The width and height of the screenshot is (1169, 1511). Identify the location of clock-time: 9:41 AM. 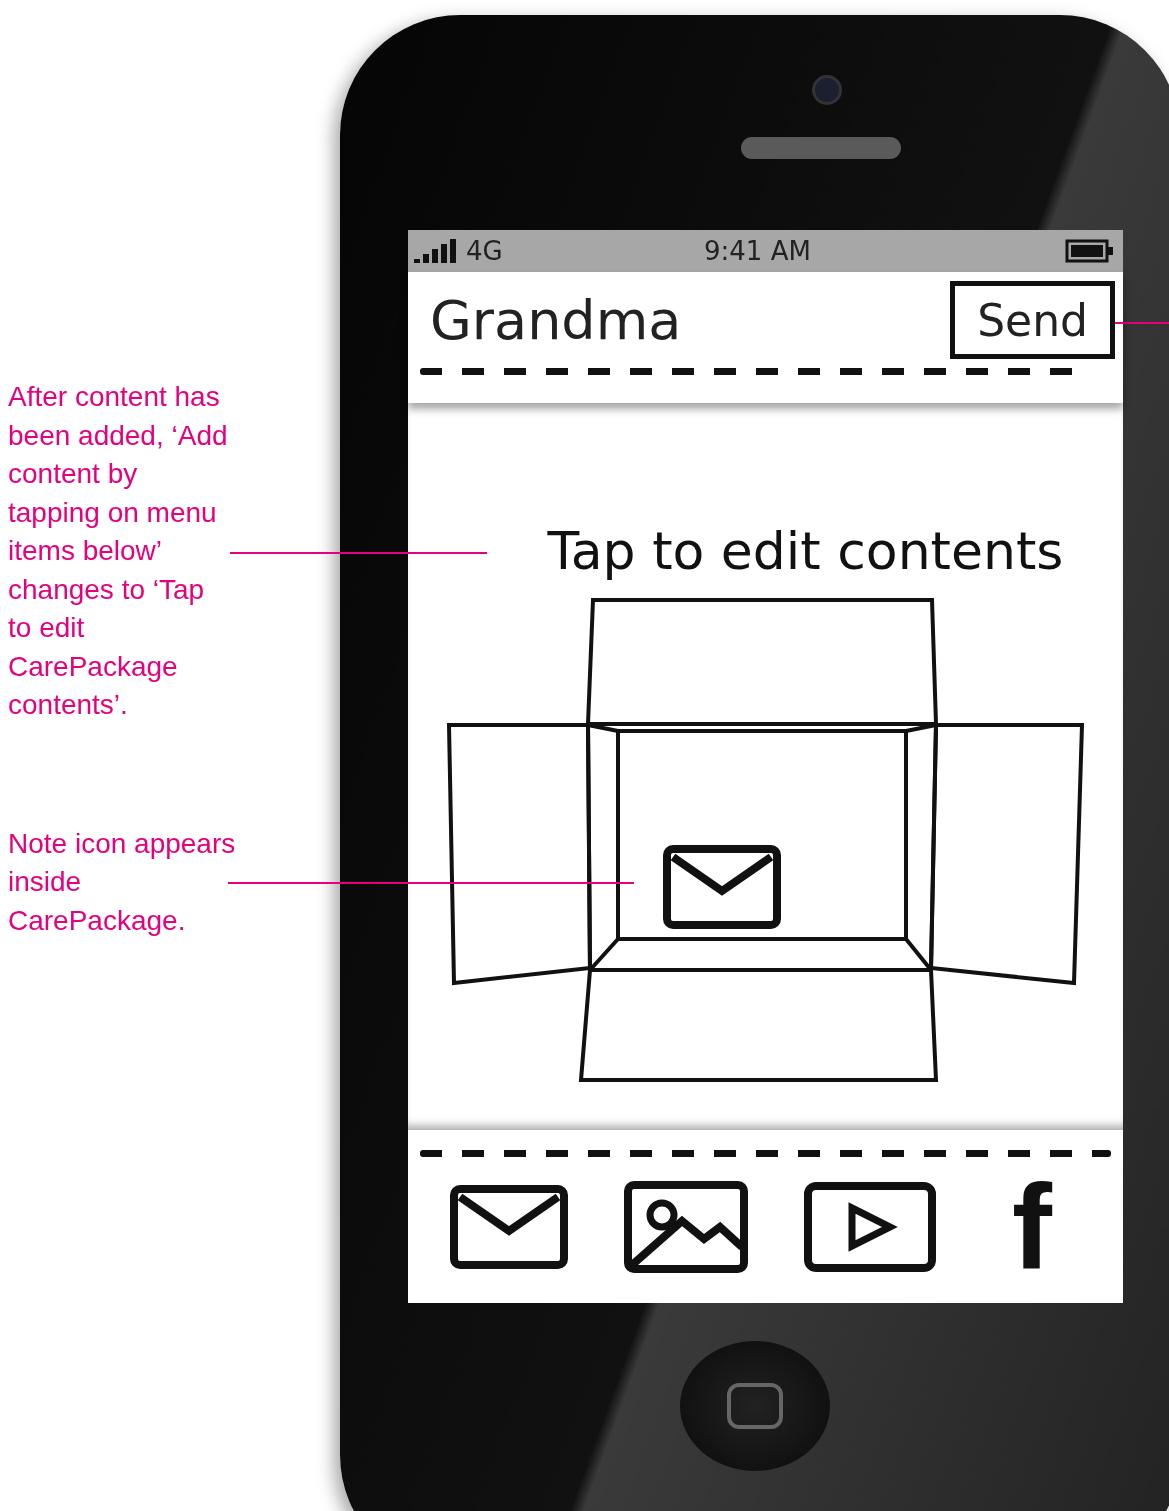
(757, 251).